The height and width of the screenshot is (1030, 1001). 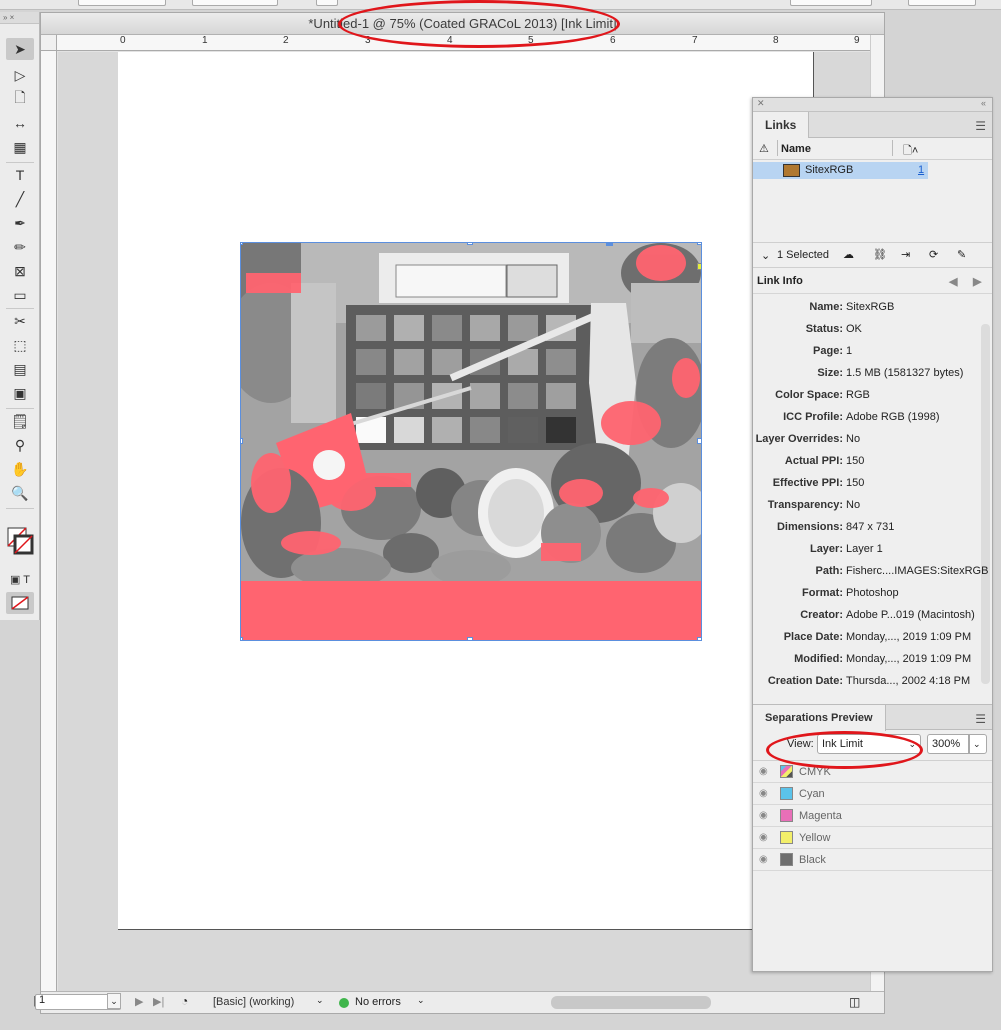 I want to click on free-transform-tool-icon: ⬚, so click(x=20, y=345).